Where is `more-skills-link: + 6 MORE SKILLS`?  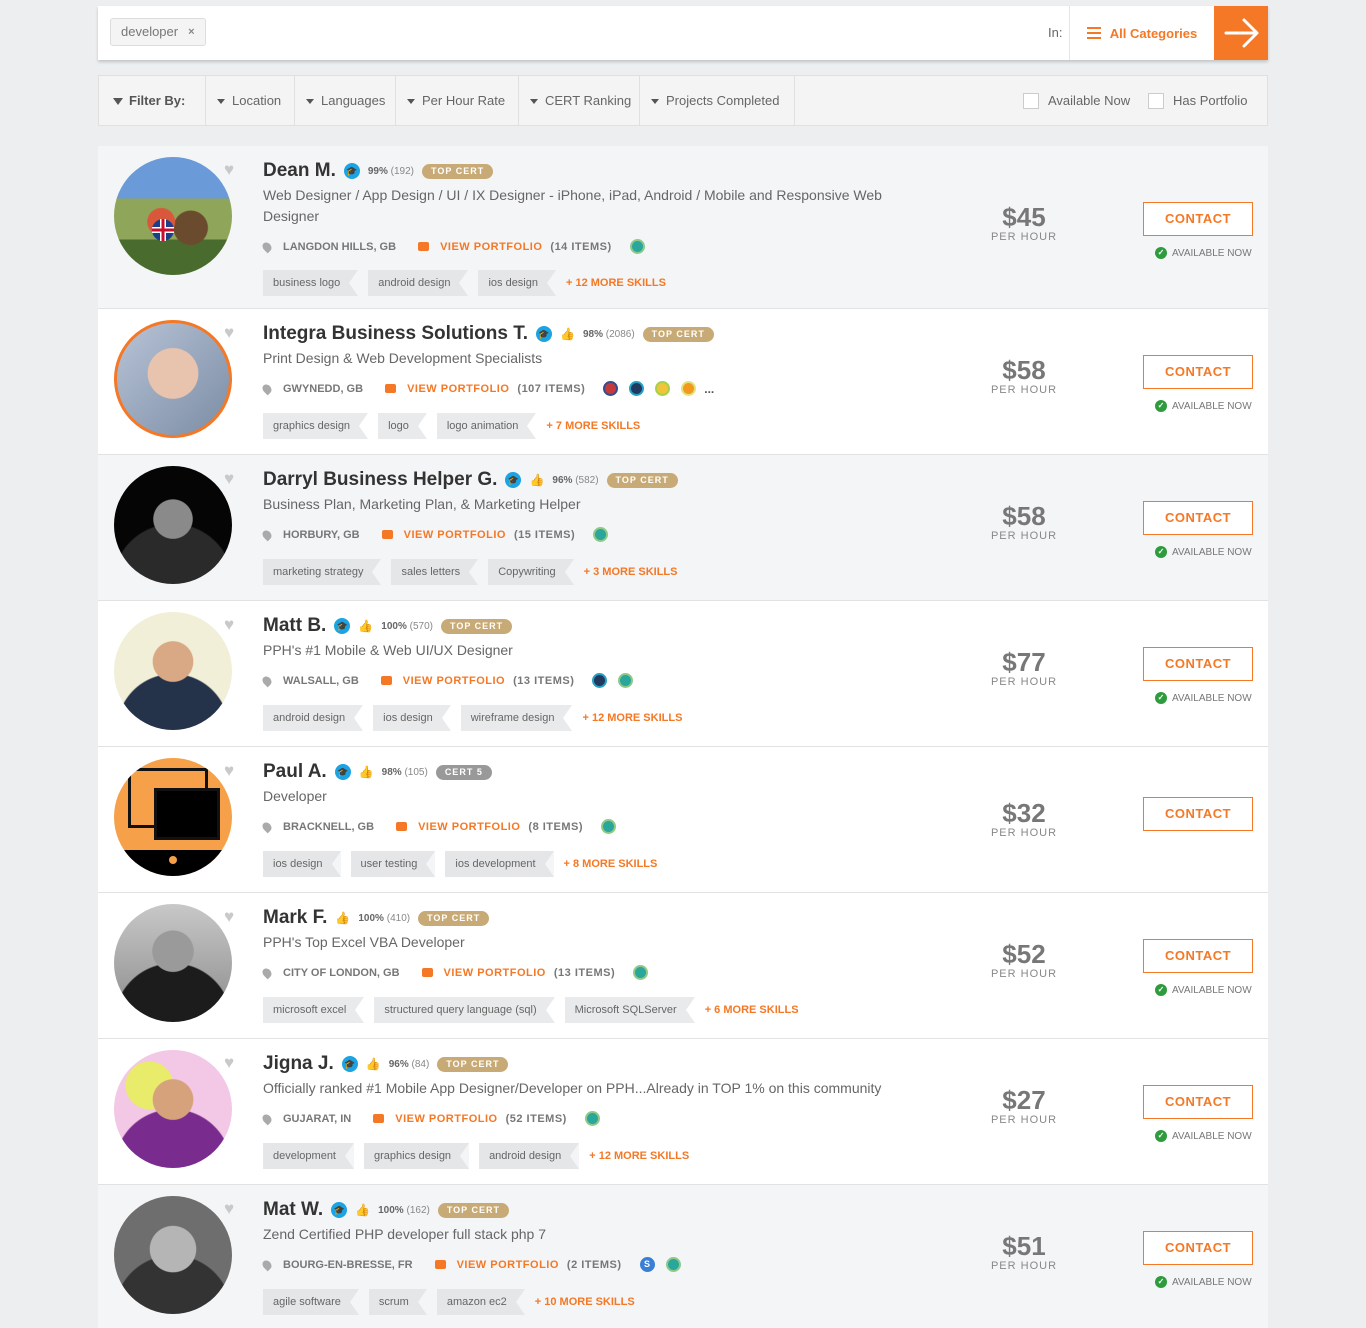
more-skills-link: + 6 MORE SKILLS is located at coordinates (752, 1010).